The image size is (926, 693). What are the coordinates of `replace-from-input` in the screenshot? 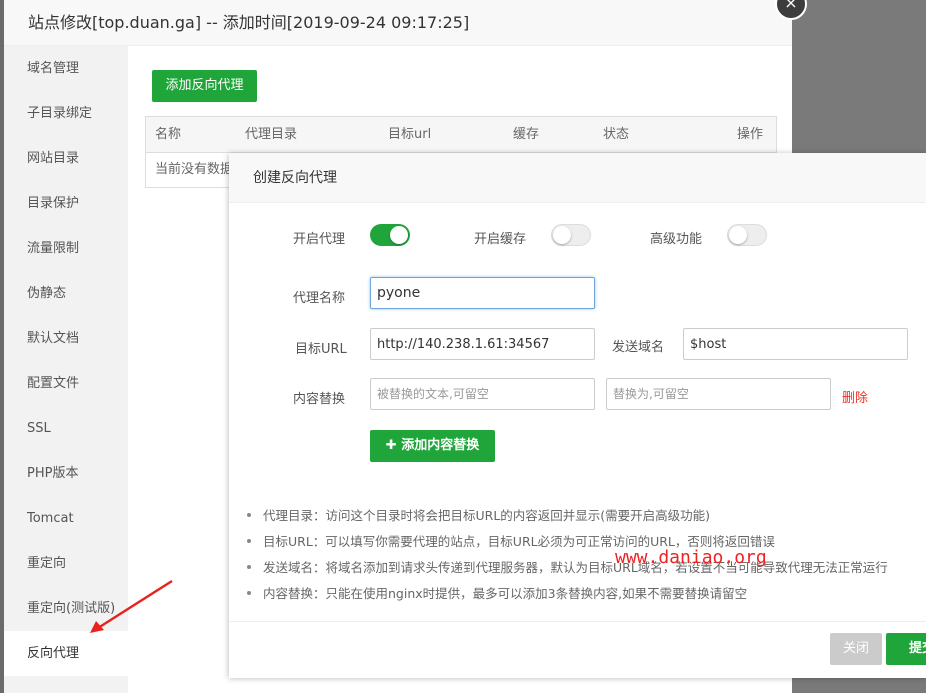 It's located at (482, 394).